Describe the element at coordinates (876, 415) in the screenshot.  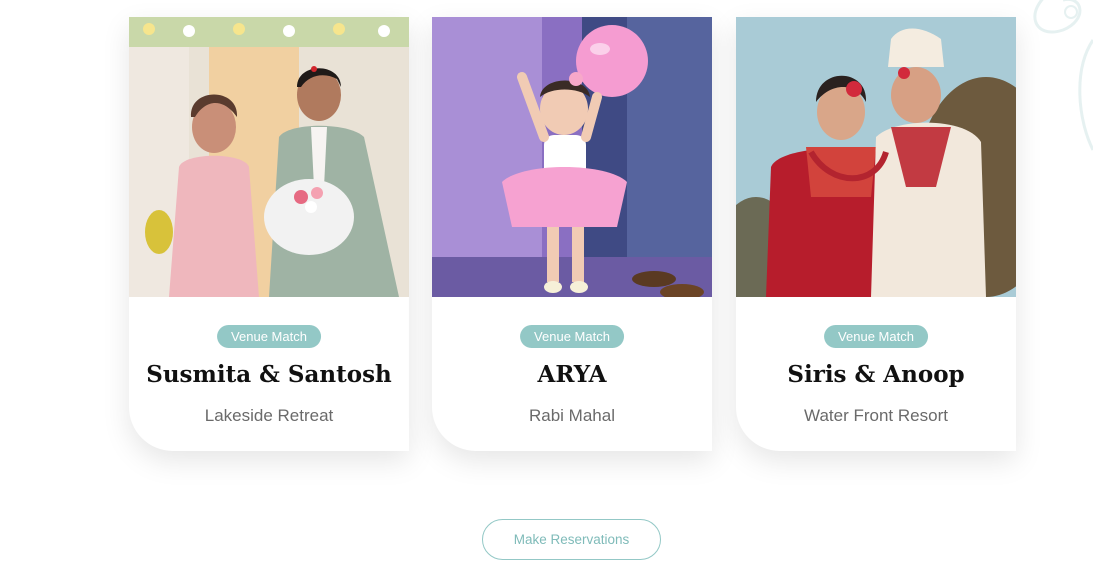
I see `card-venue: Water Front Resort` at that location.